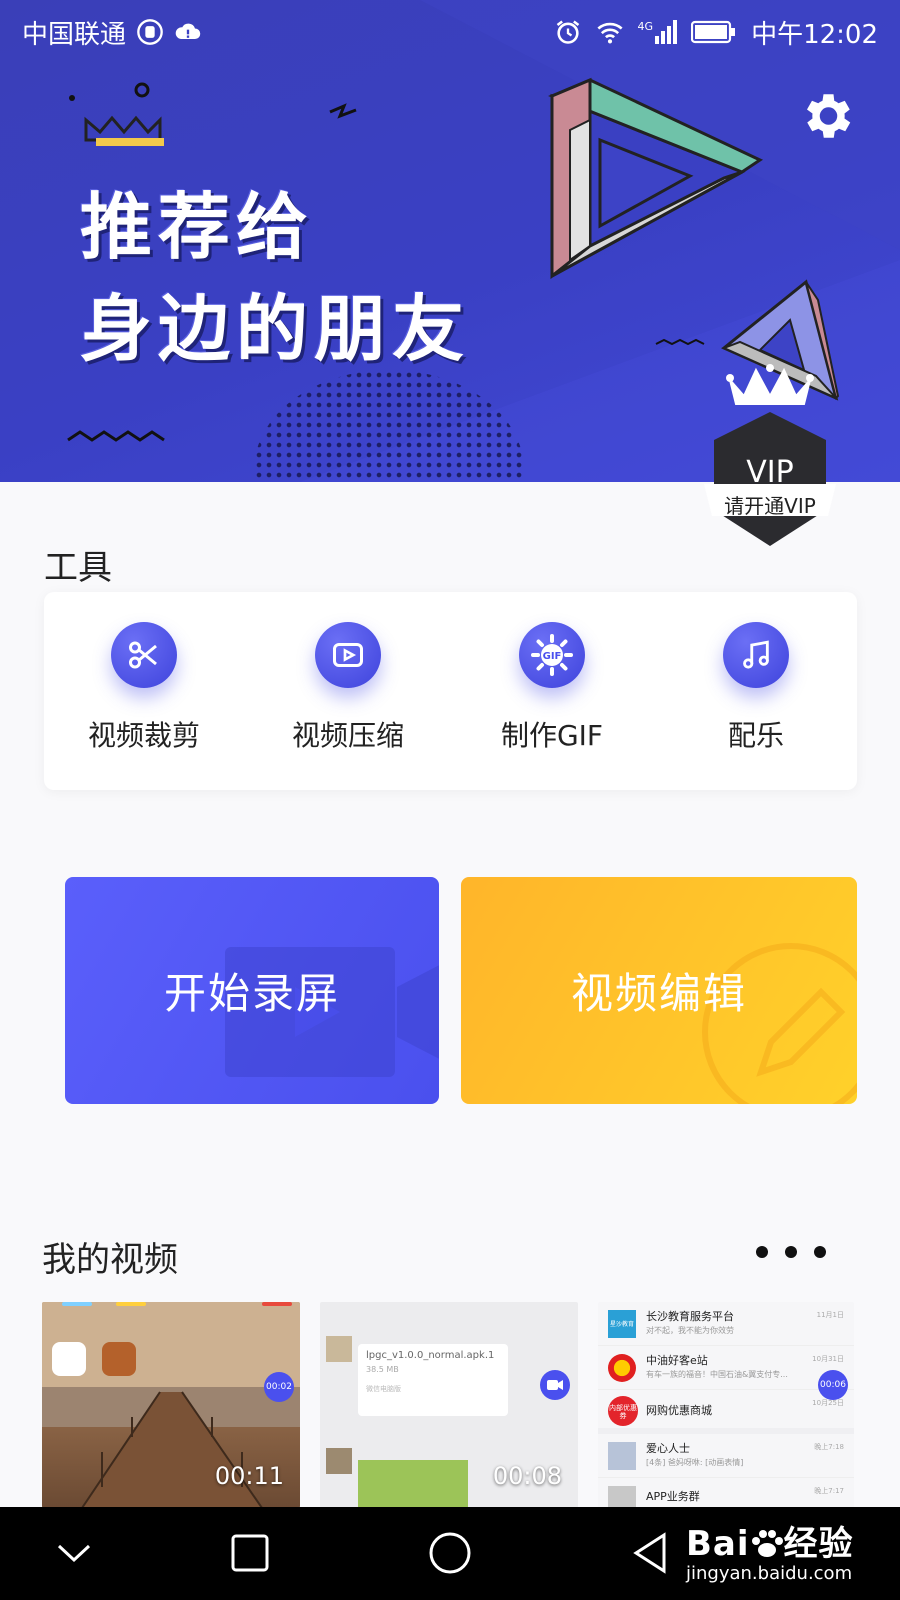  What do you see at coordinates (755, 735) in the screenshot?
I see `tool-label: 配乐` at bounding box center [755, 735].